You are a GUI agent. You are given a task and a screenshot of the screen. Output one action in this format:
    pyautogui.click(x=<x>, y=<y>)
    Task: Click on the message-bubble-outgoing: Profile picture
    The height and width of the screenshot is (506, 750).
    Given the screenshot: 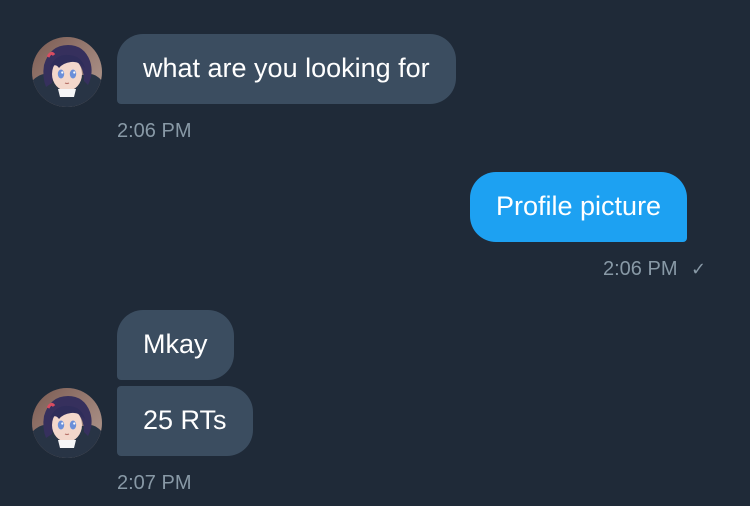 What is the action you would take?
    pyautogui.click(x=579, y=207)
    